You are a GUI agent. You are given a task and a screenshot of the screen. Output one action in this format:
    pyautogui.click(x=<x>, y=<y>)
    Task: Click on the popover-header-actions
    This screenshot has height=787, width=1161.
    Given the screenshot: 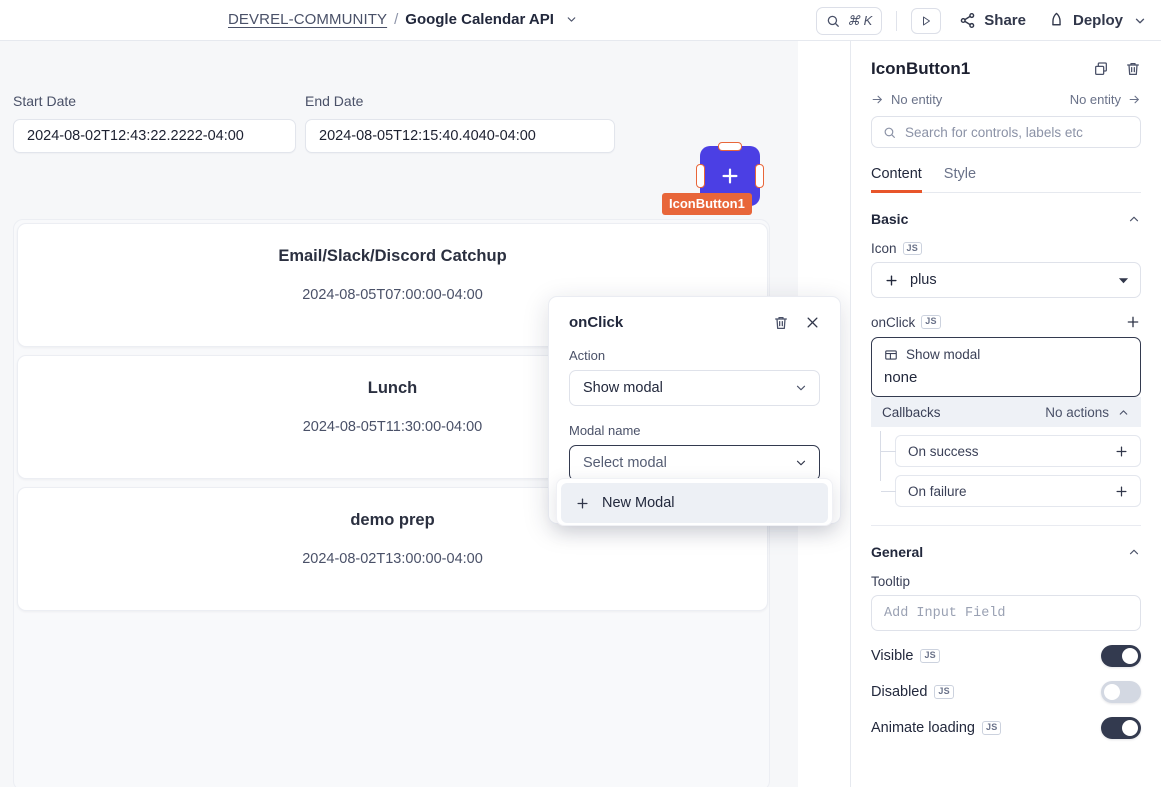 What is the action you would take?
    pyautogui.click(x=796, y=323)
    